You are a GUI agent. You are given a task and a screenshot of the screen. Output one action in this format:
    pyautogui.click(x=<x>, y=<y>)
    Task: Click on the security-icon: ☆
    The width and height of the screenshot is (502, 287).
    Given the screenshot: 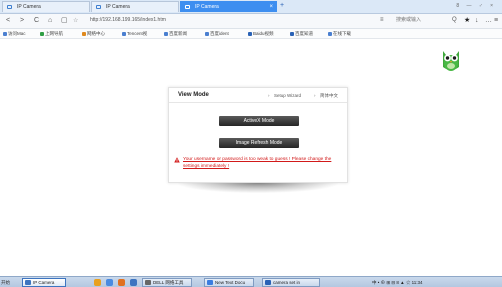 What is the action you would take?
    pyautogui.click(x=76, y=21)
    